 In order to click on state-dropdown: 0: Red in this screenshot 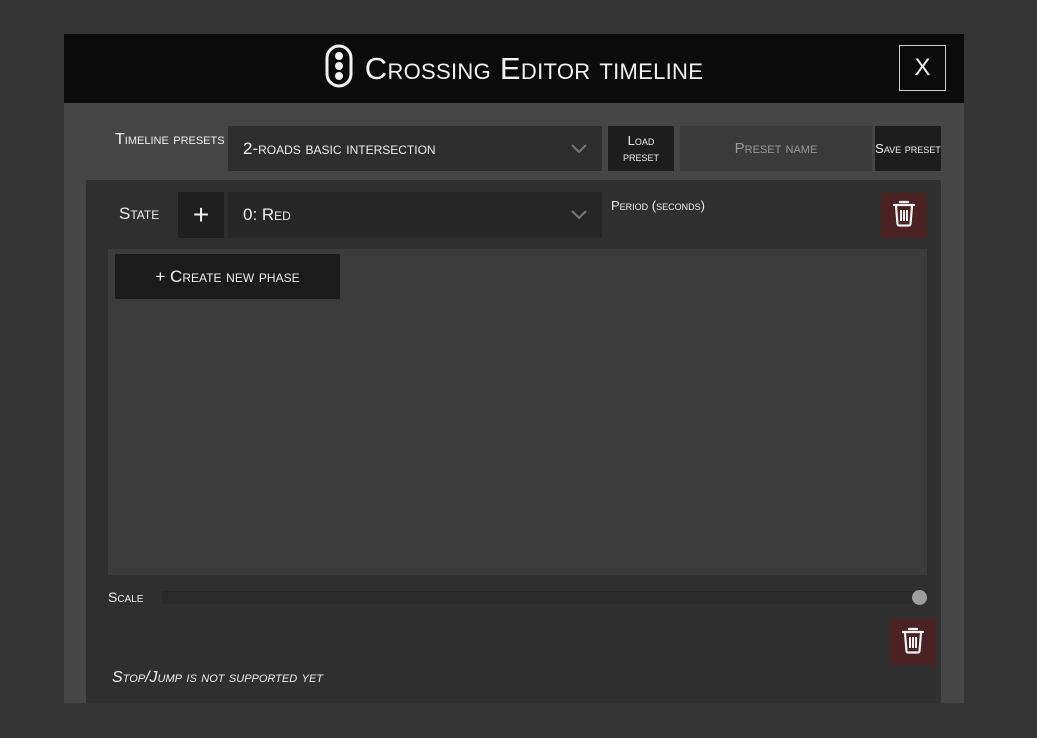, I will do `click(415, 215)`.